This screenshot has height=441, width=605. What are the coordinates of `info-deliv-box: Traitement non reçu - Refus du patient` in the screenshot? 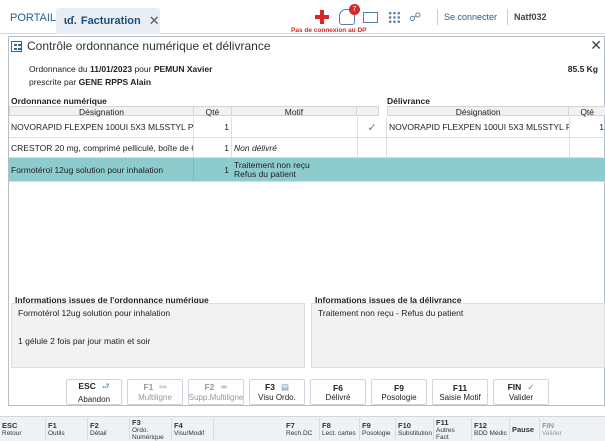 It's located at (458, 335).